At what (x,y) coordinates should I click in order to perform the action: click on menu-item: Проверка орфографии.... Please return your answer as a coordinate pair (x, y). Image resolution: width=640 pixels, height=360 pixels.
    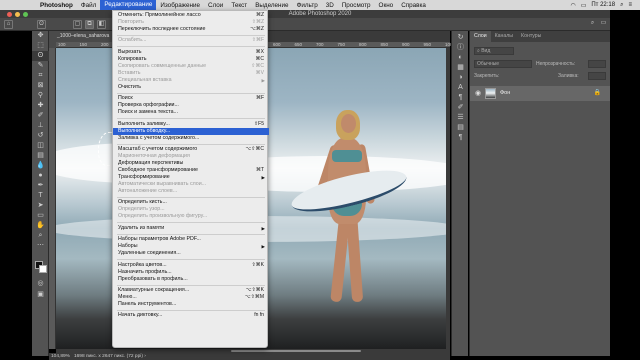
    Looking at the image, I should click on (191, 105).